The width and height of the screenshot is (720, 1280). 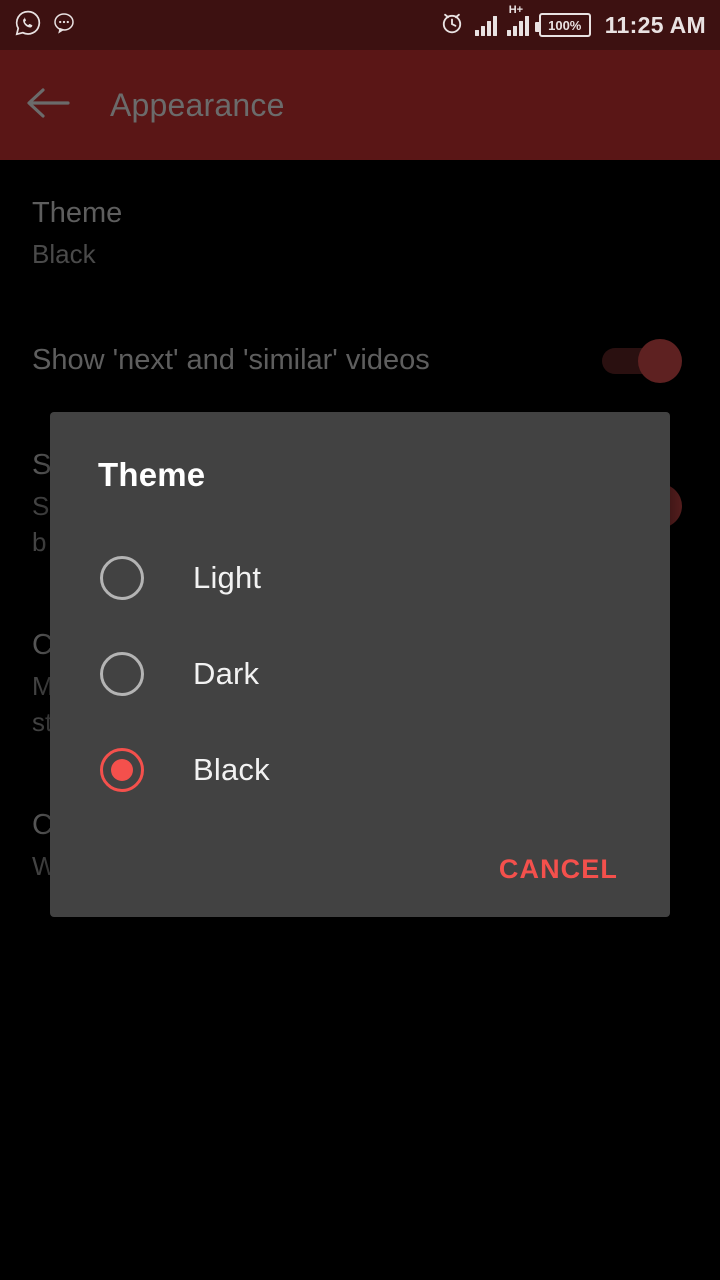 What do you see at coordinates (226, 673) in the screenshot?
I see `radio-option-label: Dark` at bounding box center [226, 673].